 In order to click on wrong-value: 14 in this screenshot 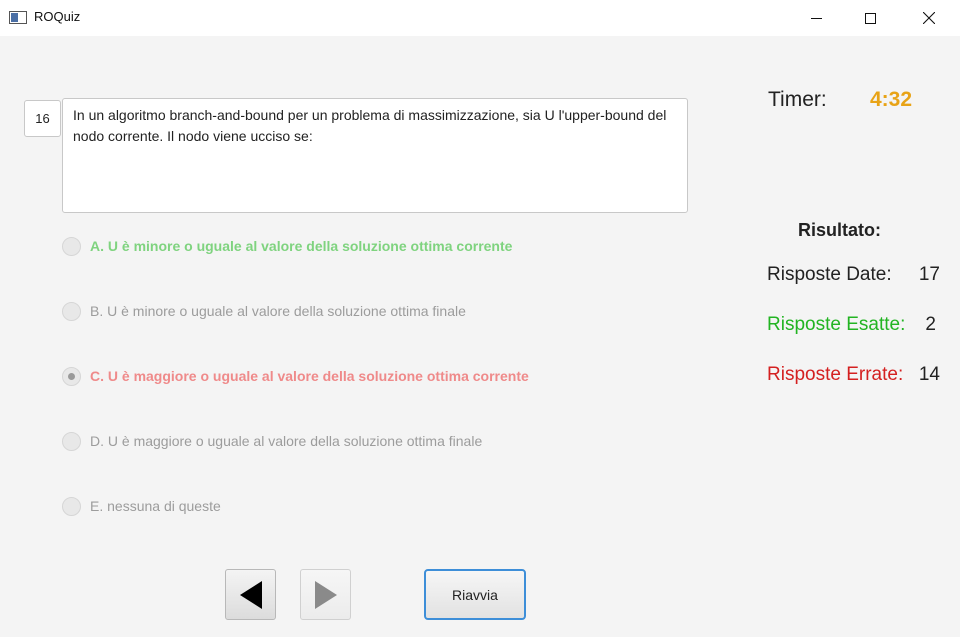, I will do `click(929, 374)`.